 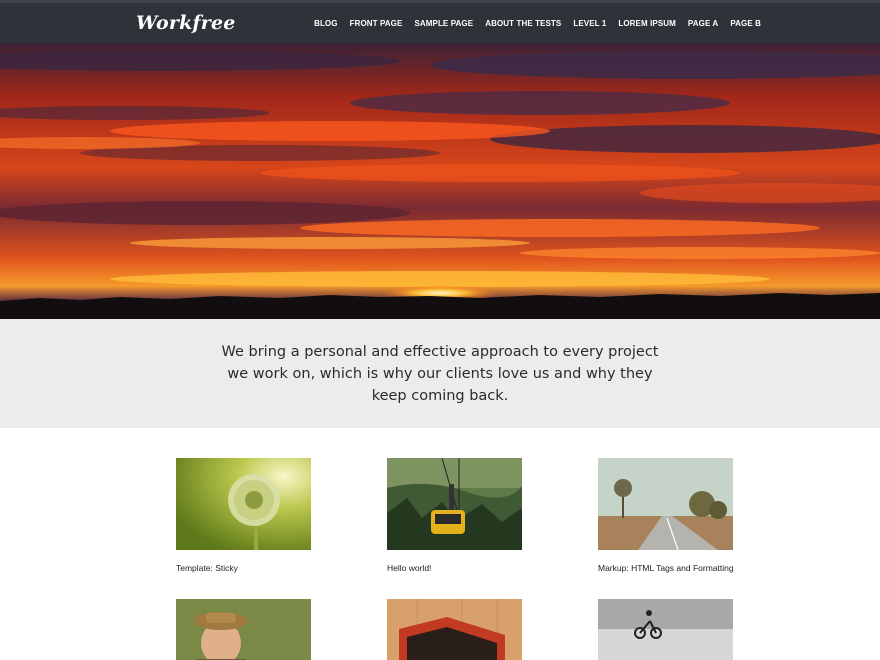 I want to click on post-thumbnail-bmx-jump, so click(x=665, y=629).